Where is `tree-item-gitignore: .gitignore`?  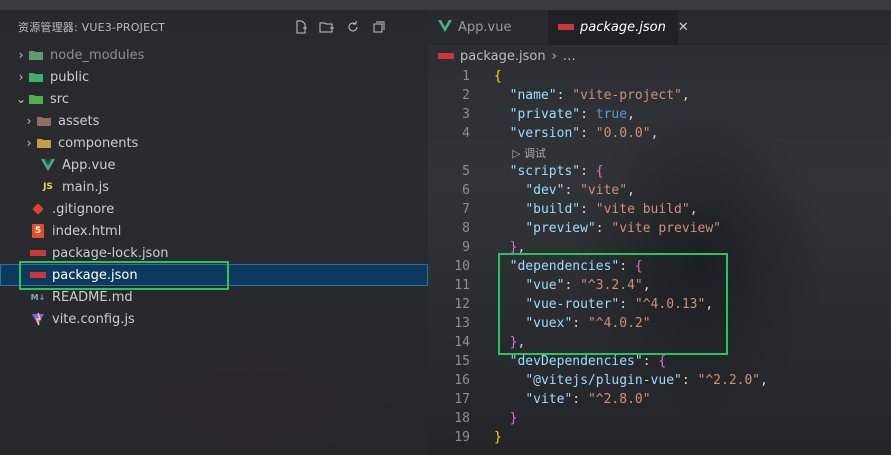 tree-item-gitignore: .gitignore is located at coordinates (214, 209).